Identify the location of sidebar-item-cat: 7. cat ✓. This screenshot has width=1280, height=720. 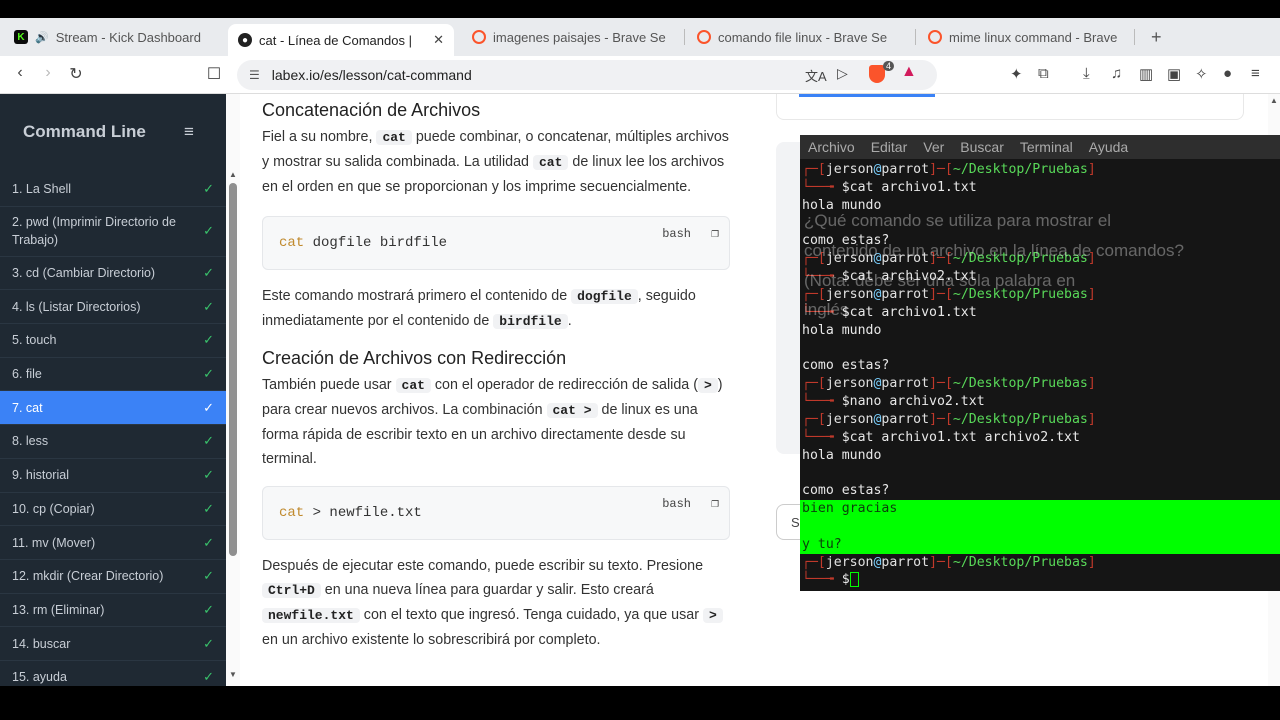
(113, 408).